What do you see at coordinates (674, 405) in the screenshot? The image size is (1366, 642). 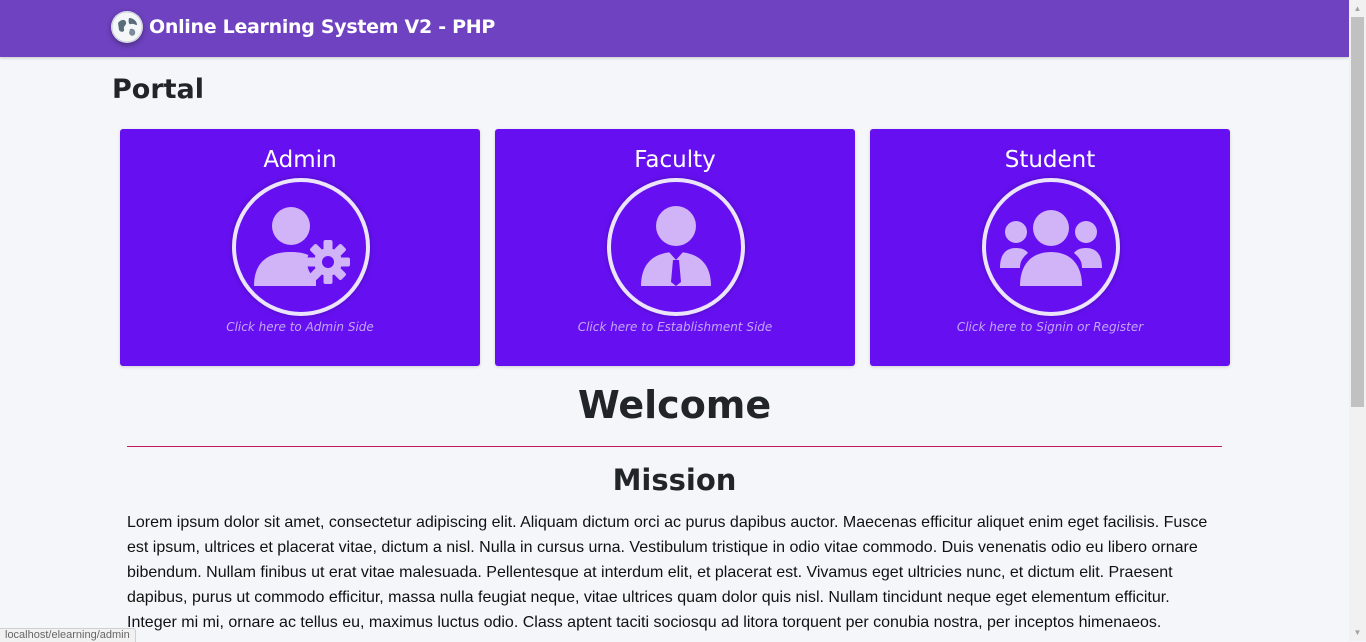 I see `welcome-heading: Welcome` at bounding box center [674, 405].